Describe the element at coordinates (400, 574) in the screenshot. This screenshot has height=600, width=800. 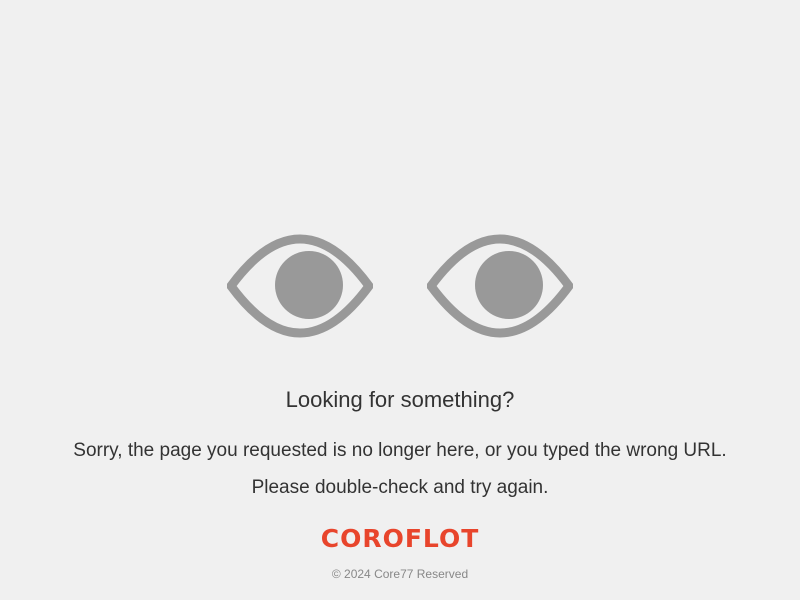
I see `copyright-text: © 2024 Core77 Reserved` at that location.